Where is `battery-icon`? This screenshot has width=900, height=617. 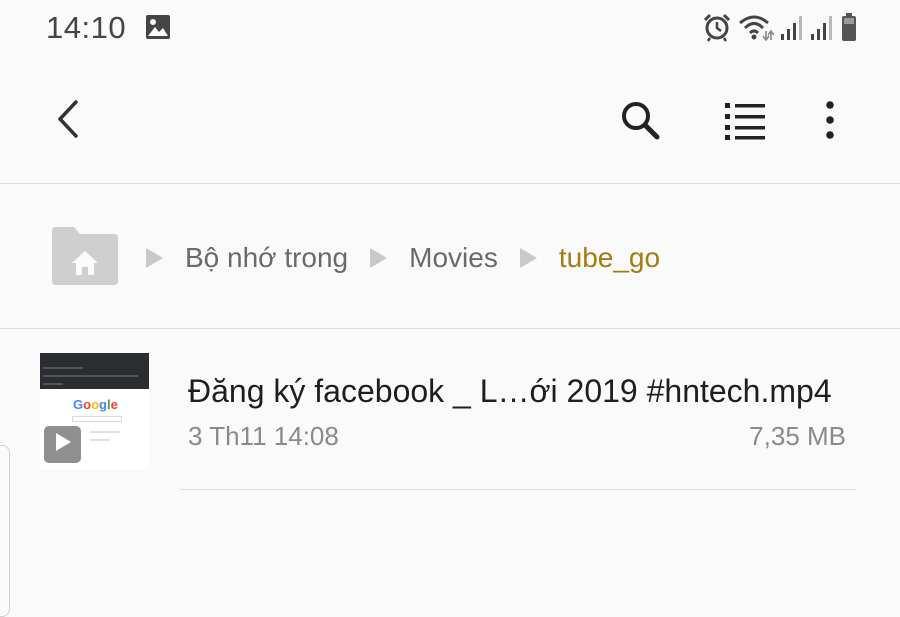
battery-icon is located at coordinates (849, 29).